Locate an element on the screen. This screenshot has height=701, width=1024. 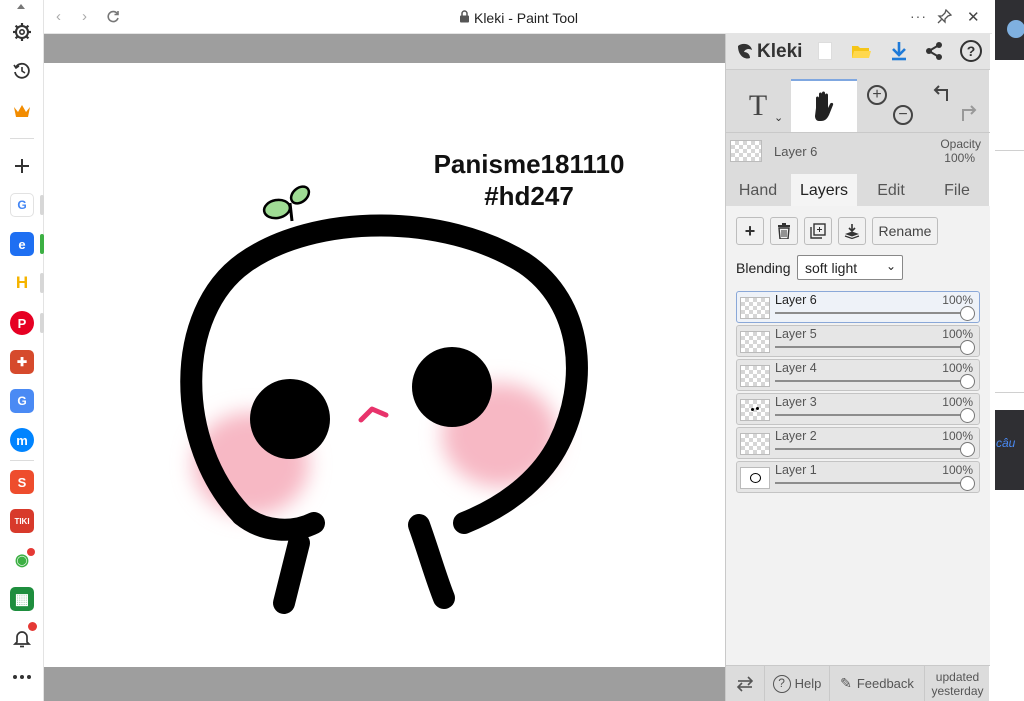
tab-edit: Edit is located at coordinates (891, 190).